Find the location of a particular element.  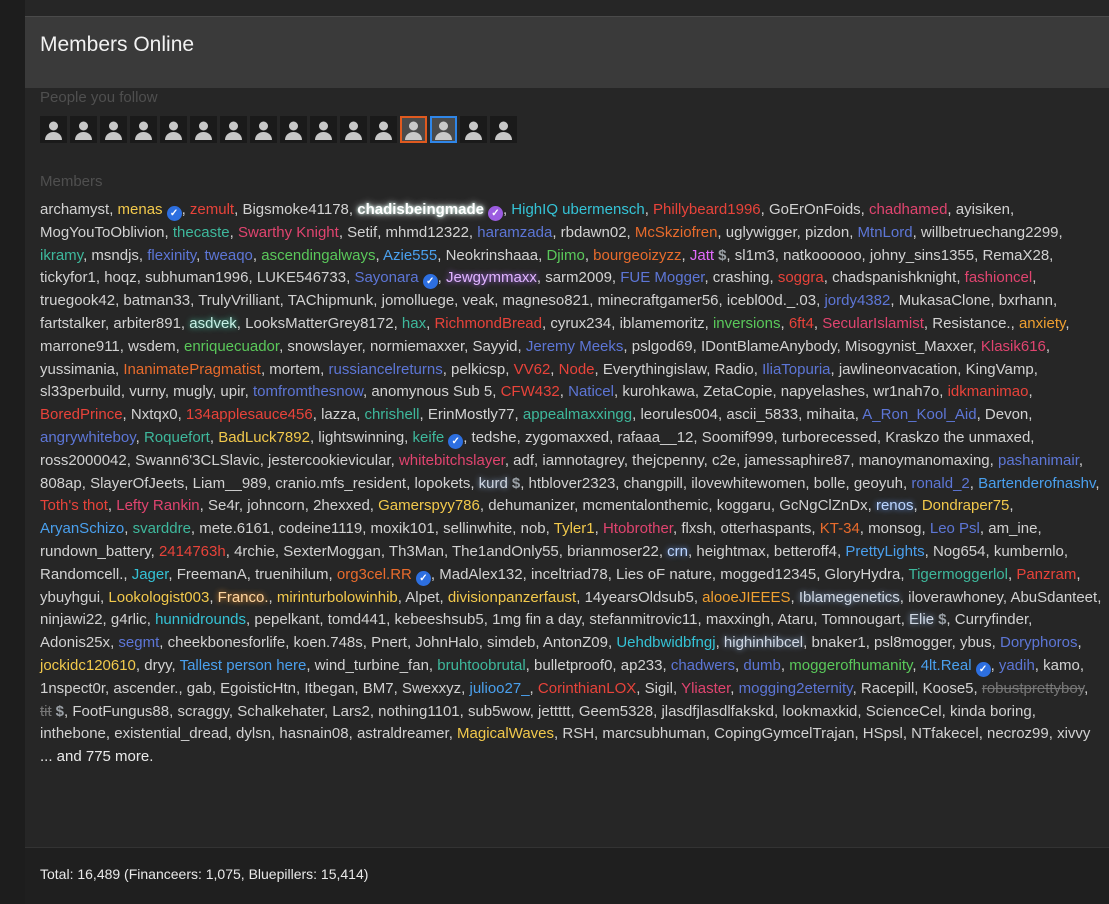

member-link: Toth's thot is located at coordinates (74, 505).